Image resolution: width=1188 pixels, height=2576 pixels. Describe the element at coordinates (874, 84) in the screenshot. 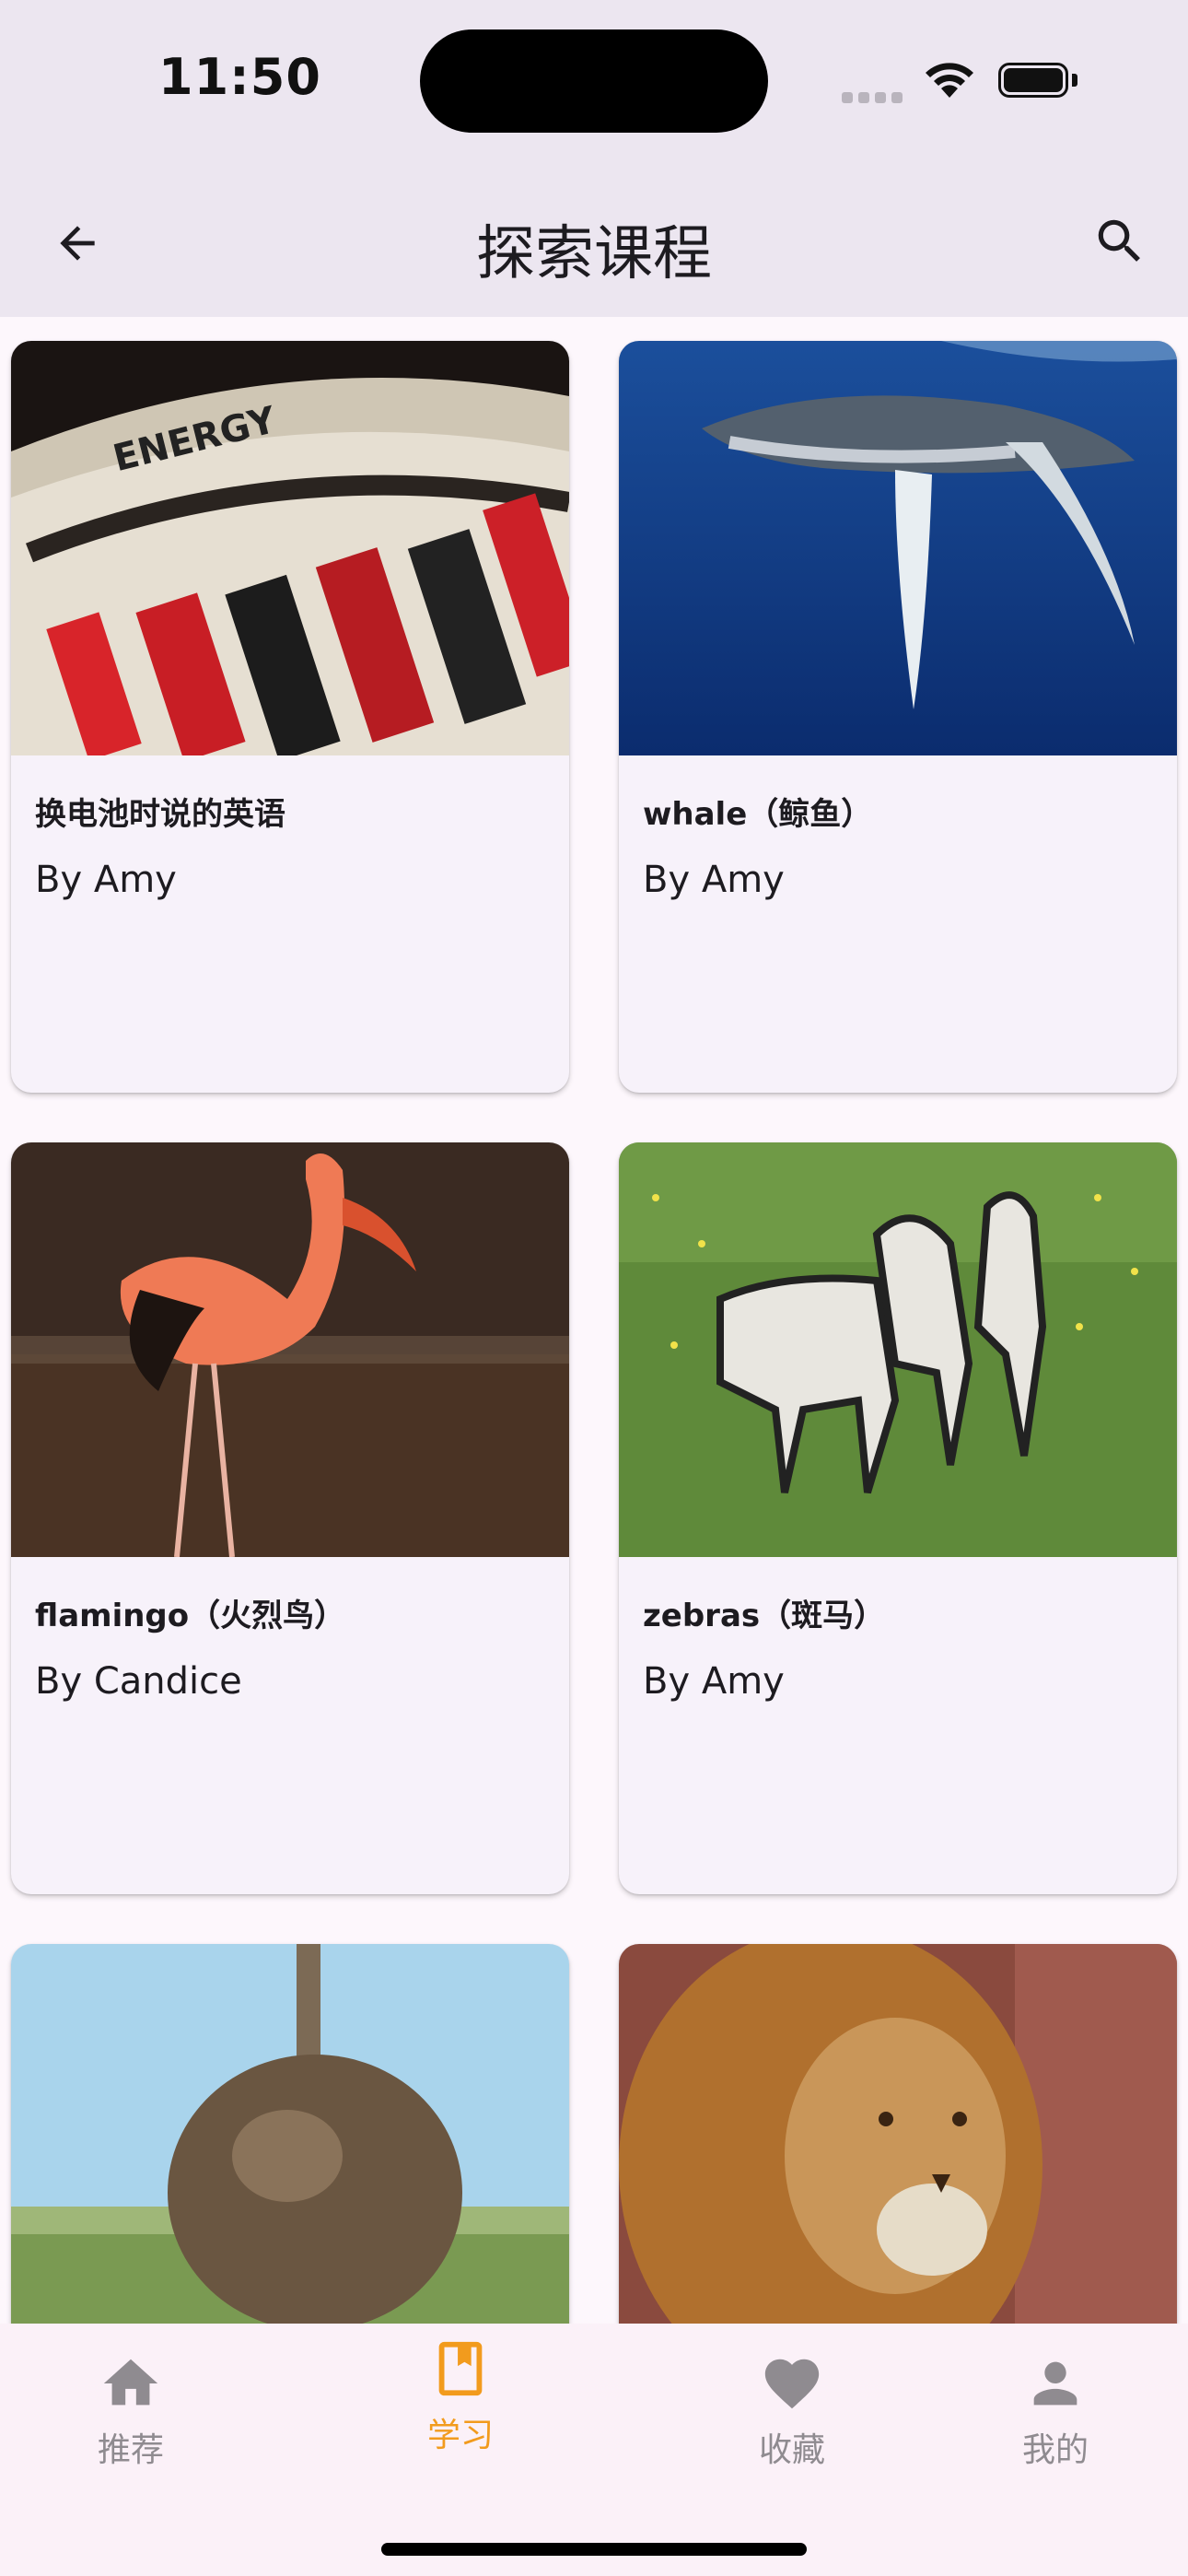

I see `cellular-signal-icon` at that location.